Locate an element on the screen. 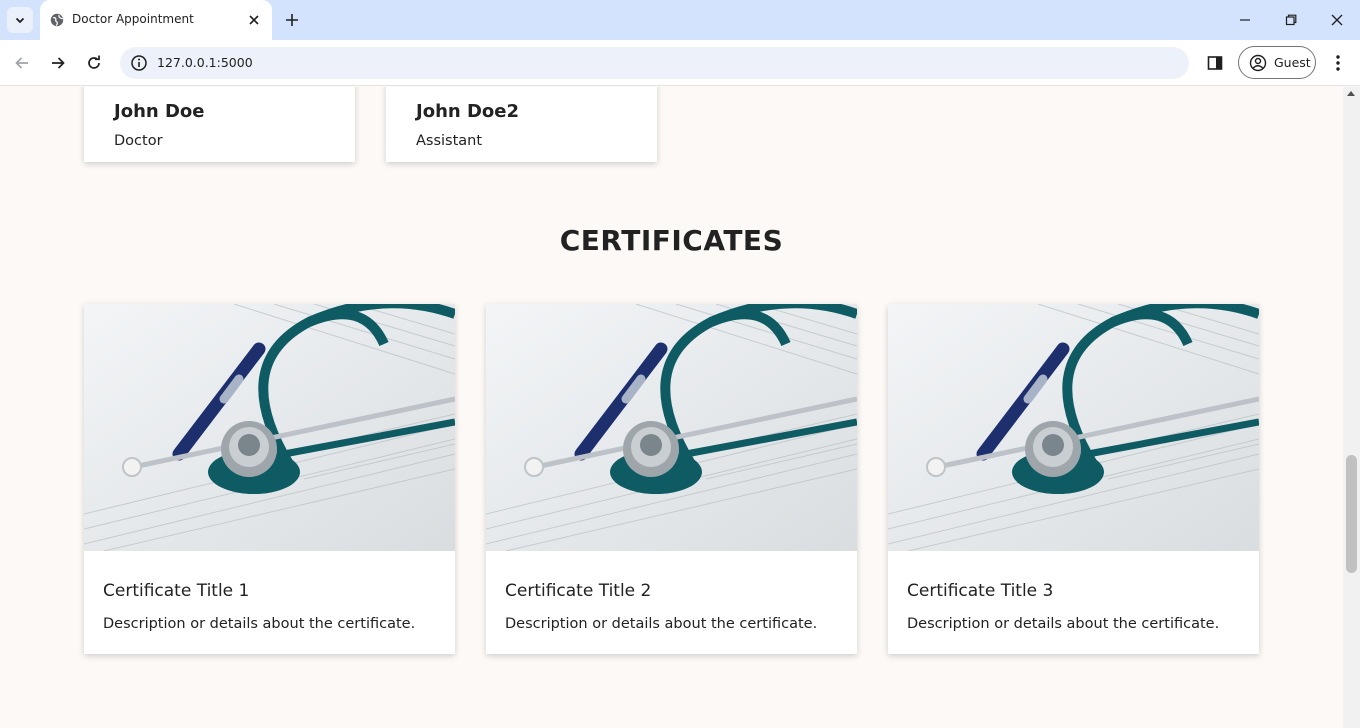 Image resolution: width=1360 pixels, height=728 pixels. staff-role: Doctor is located at coordinates (138, 141).